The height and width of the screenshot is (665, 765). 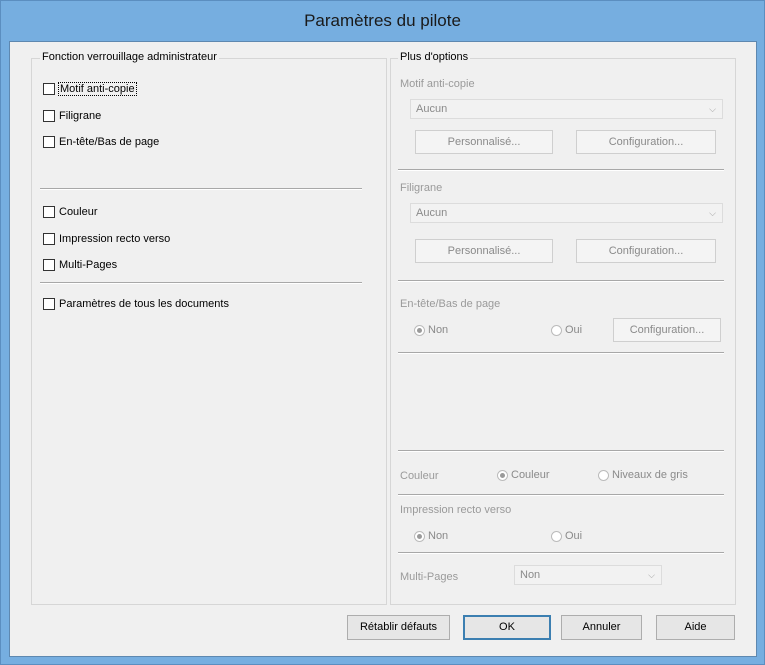 What do you see at coordinates (456, 510) in the screenshot?
I see `duplex-label: Impression recto verso` at bounding box center [456, 510].